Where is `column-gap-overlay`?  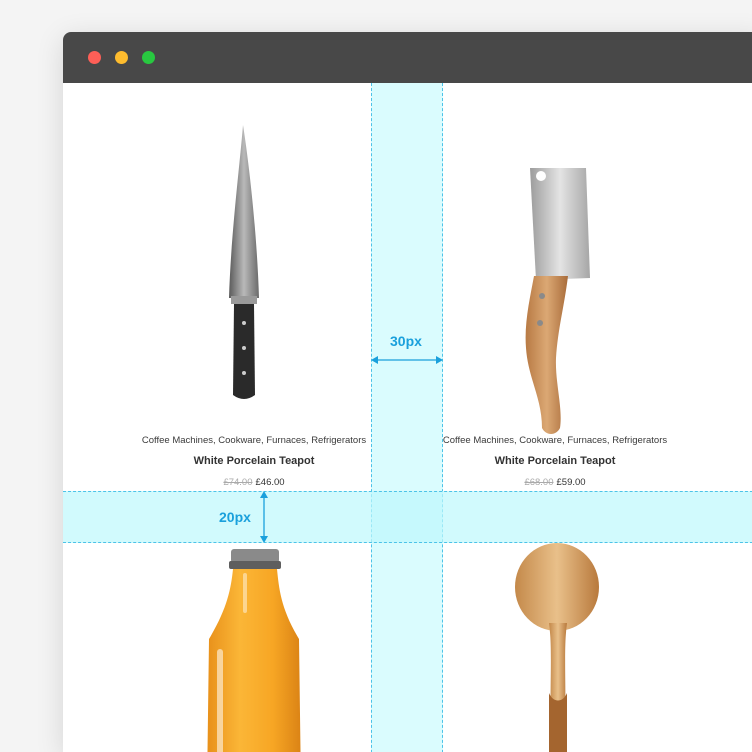
column-gap-overlay is located at coordinates (407, 417).